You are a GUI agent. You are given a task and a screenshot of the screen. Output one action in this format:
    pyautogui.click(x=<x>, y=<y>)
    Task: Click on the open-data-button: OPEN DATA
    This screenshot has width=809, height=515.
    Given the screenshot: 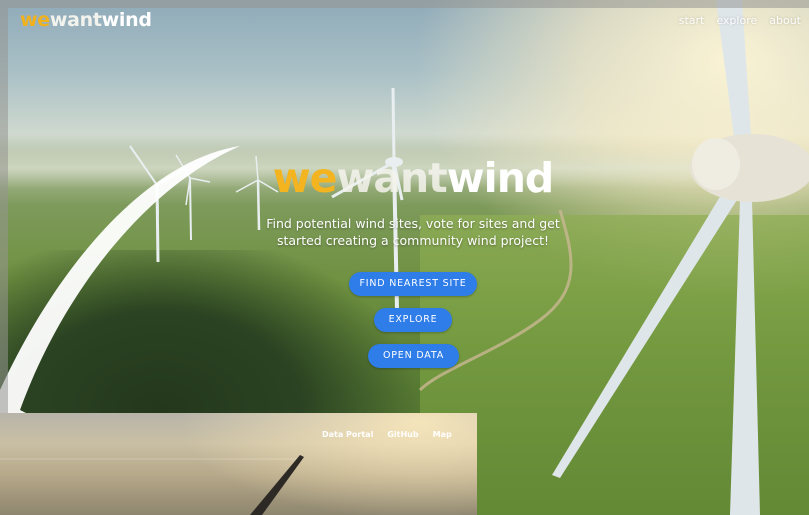 What is the action you would take?
    pyautogui.click(x=413, y=356)
    